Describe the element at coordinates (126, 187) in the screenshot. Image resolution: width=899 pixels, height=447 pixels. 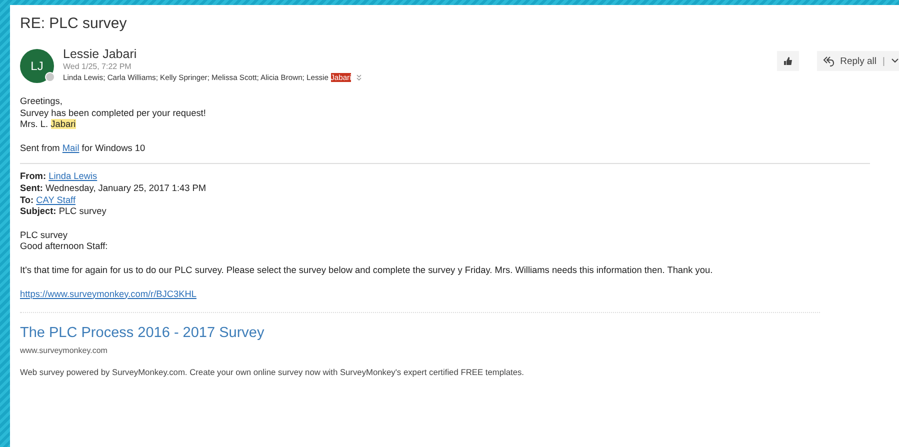
I see `header-value: Wednesday, January 25, 2017 1:43 PM` at that location.